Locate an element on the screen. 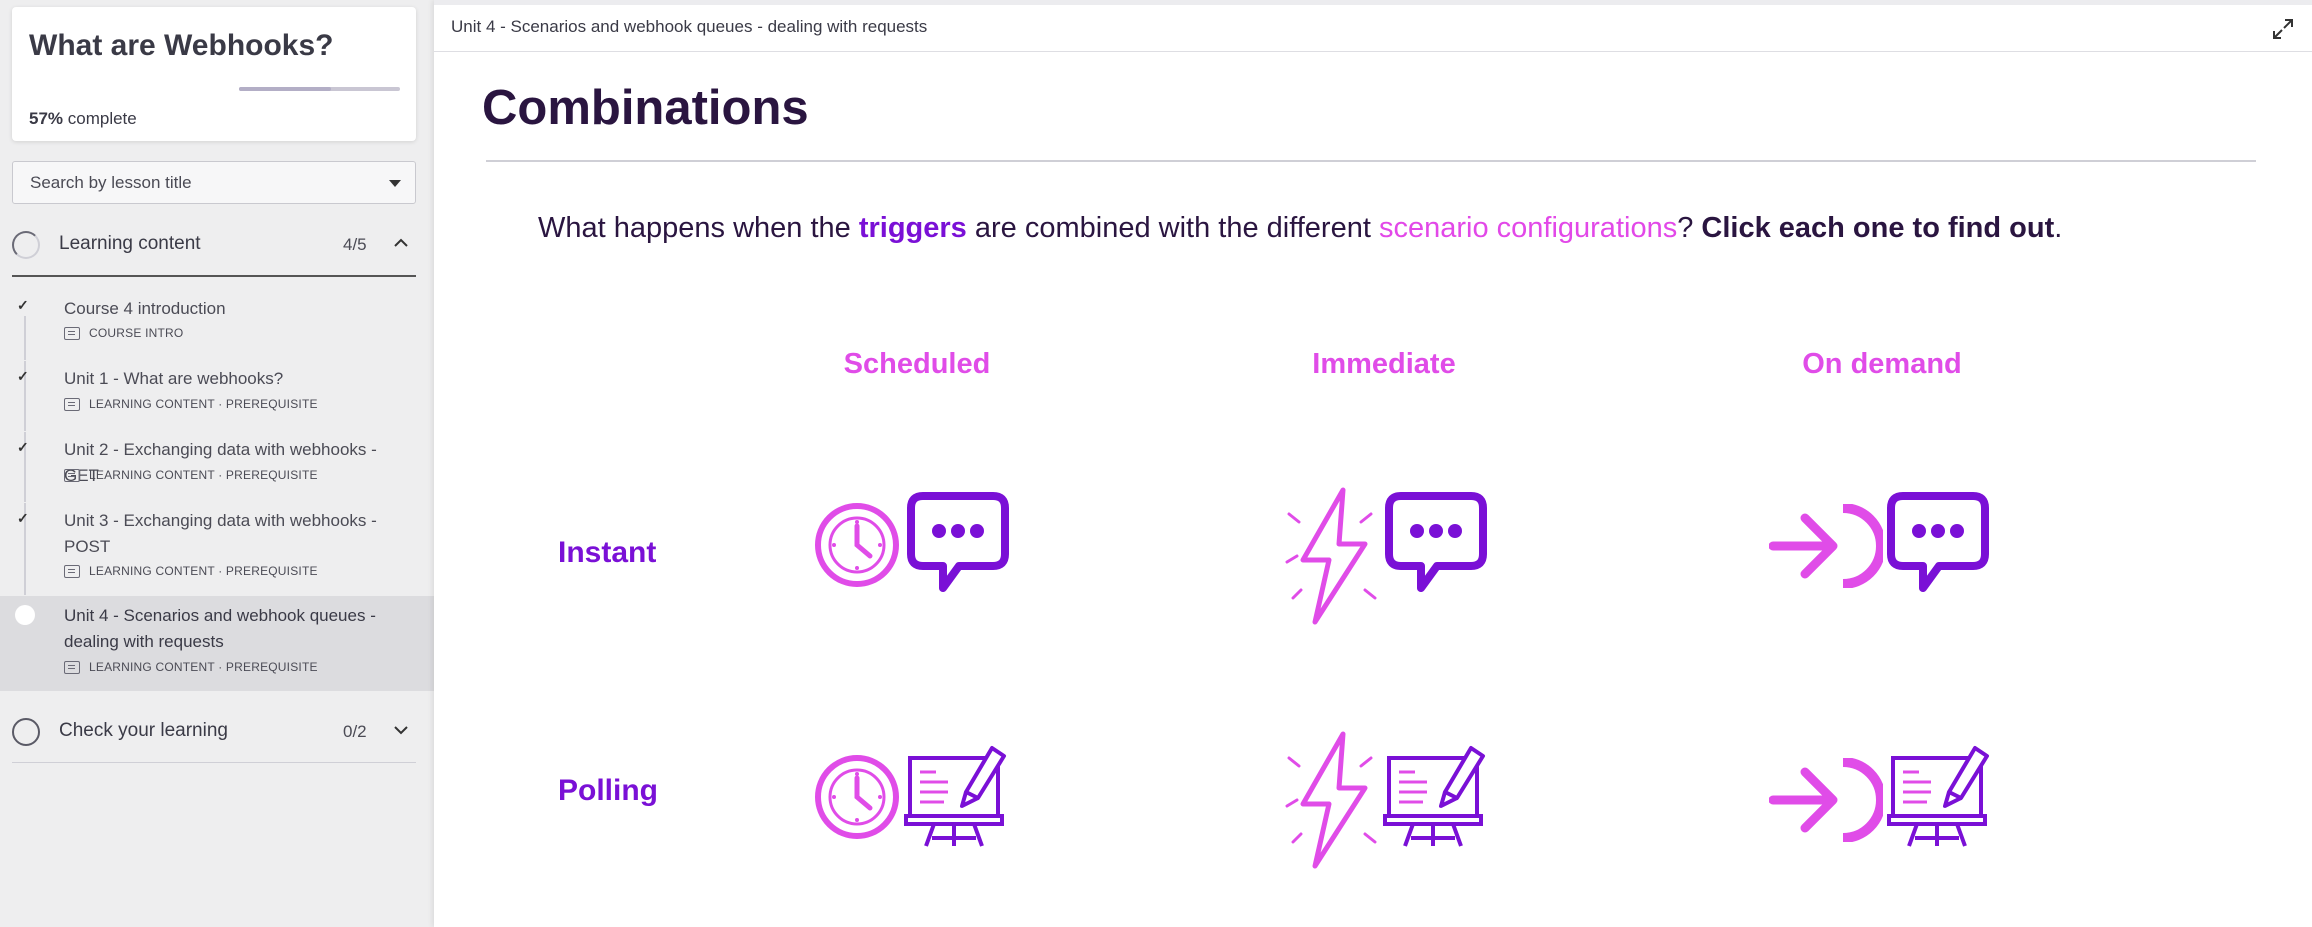  chevron-up-icon is located at coordinates (401, 243).